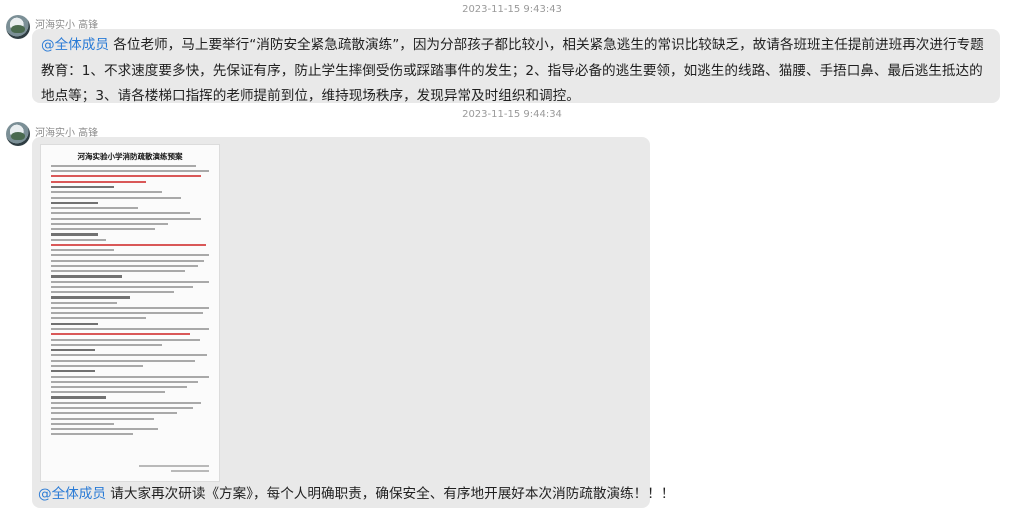 The width and height of the screenshot is (1024, 511). I want to click on timestamp-2: 2023-11-15 9:44:34, so click(512, 114).